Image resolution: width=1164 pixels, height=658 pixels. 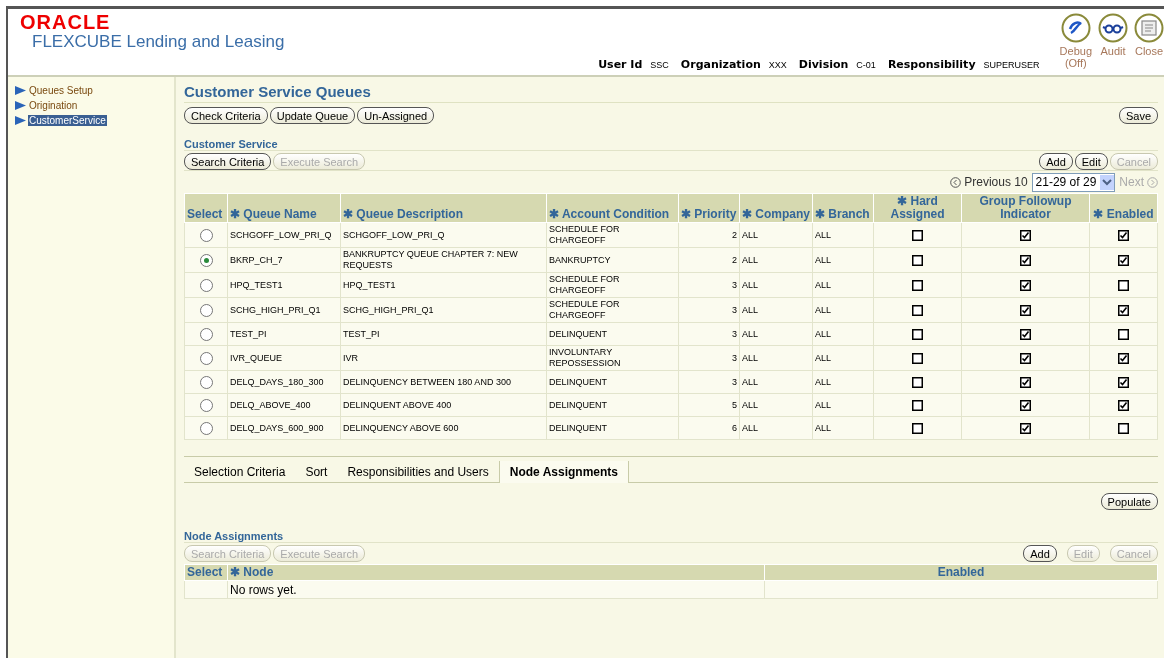 I want to click on sidebar-item: Origination, so click(x=94, y=105).